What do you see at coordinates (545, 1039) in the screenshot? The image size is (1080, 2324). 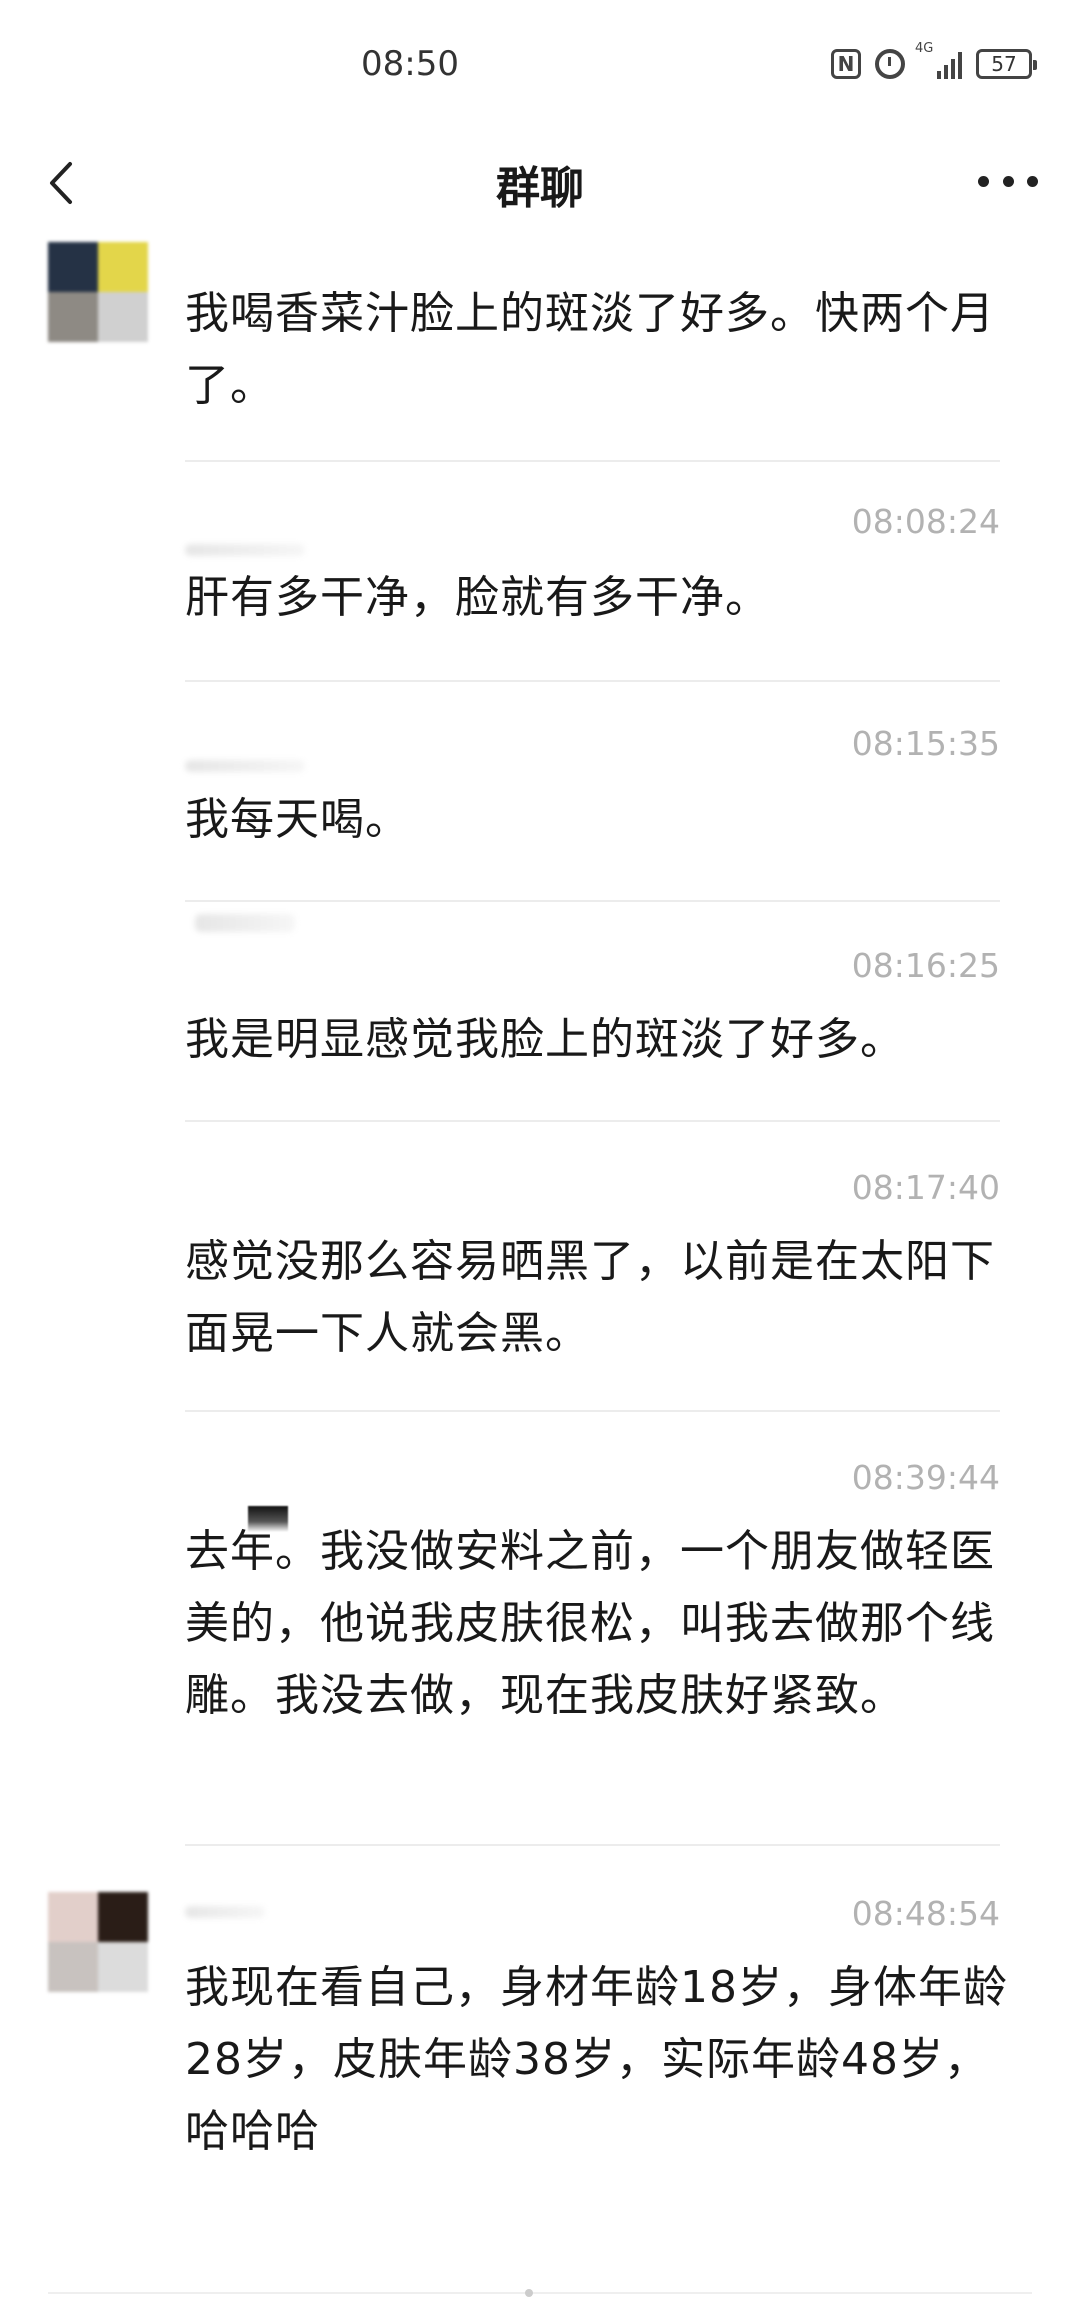 I see `message-text: 我是明显感觉我脸上的斑淡了好多。` at bounding box center [545, 1039].